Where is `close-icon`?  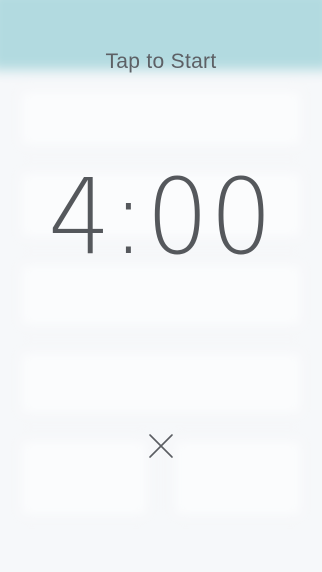
close-icon is located at coordinates (161, 446).